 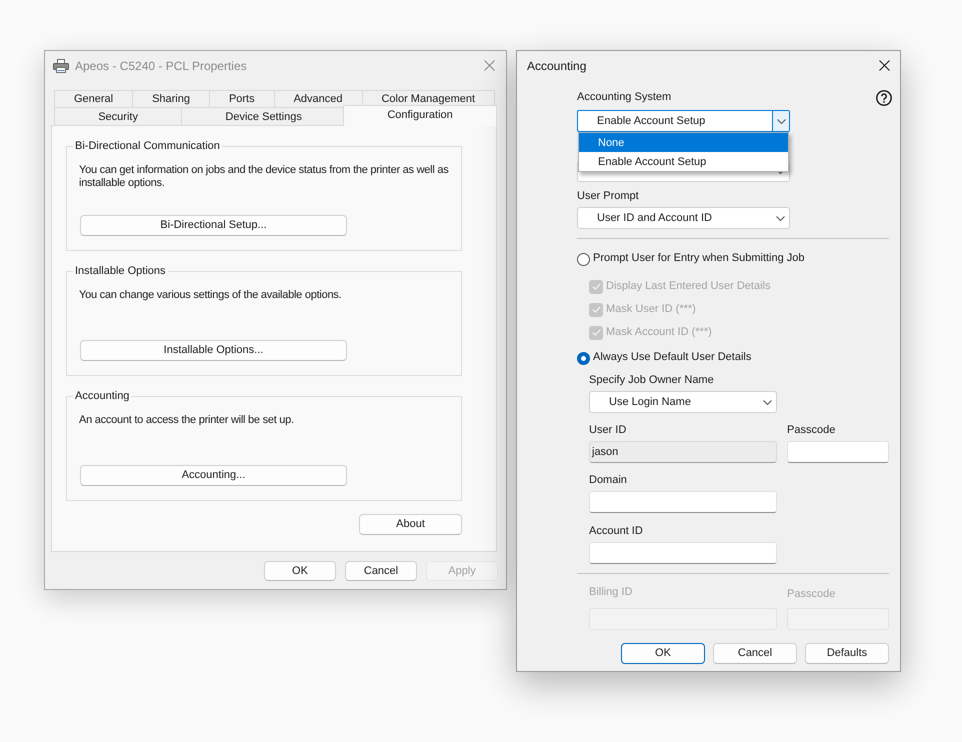 I want to click on radio-label: Prompt User for Entry when Submitting Job, so click(x=699, y=258).